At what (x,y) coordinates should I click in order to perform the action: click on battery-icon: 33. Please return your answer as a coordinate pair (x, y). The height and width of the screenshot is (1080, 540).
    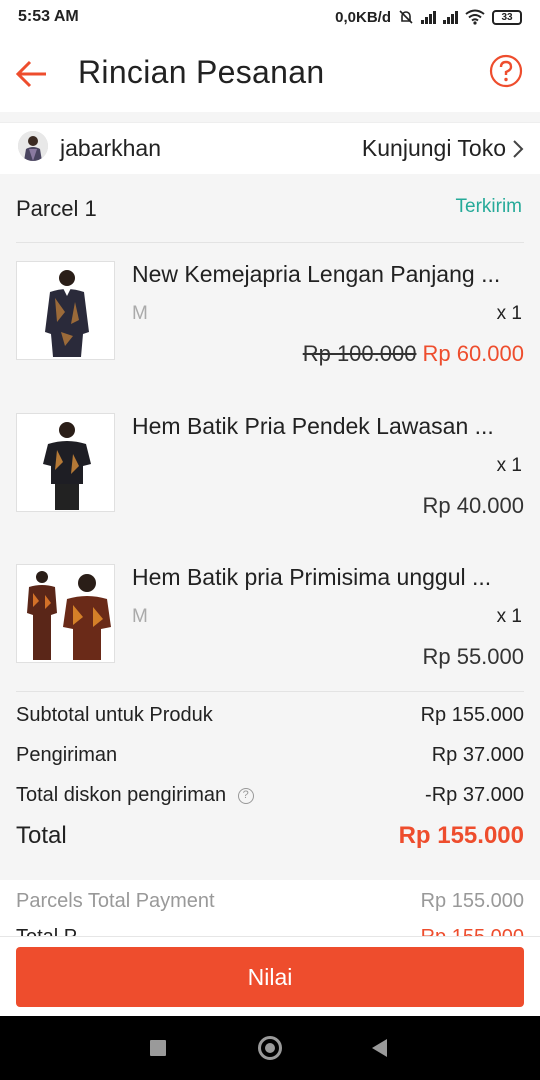
    Looking at the image, I should click on (507, 17).